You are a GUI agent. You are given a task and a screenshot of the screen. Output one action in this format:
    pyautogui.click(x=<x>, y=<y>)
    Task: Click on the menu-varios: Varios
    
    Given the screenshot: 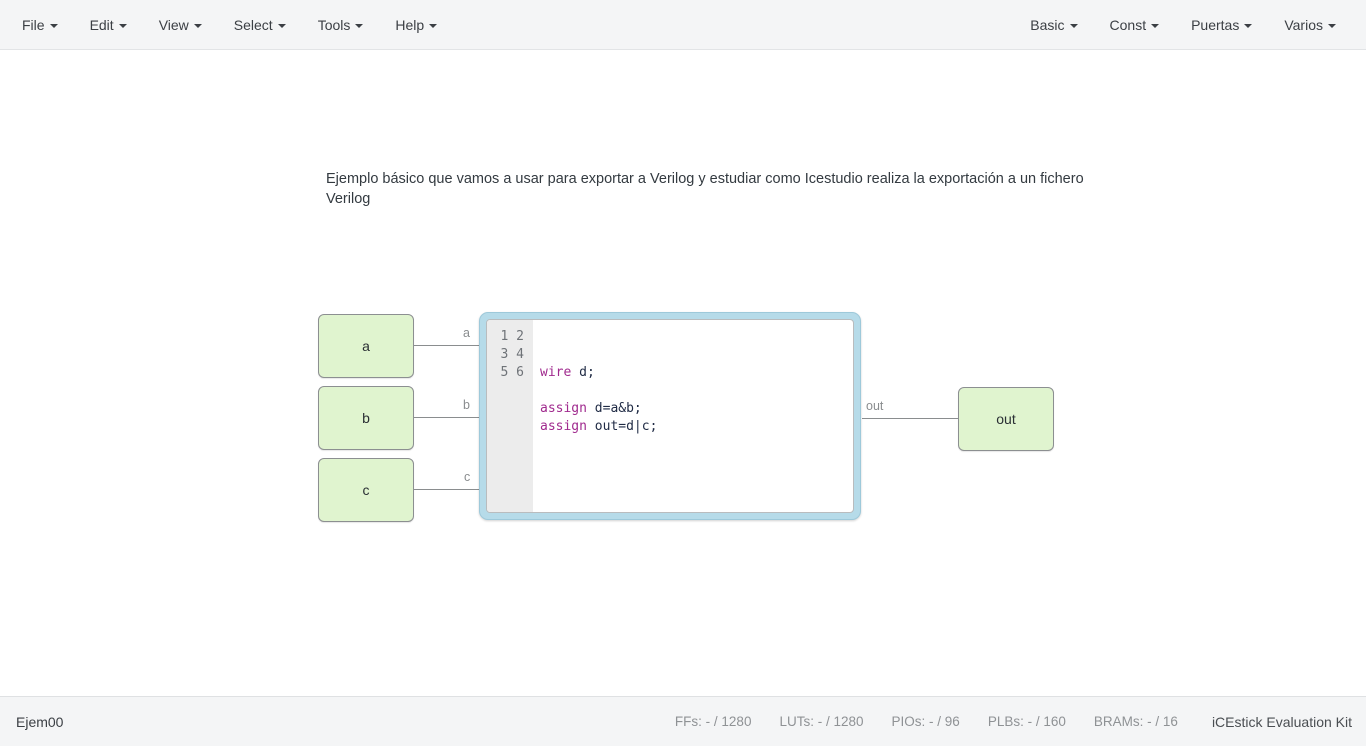 What is the action you would take?
    pyautogui.click(x=1310, y=25)
    